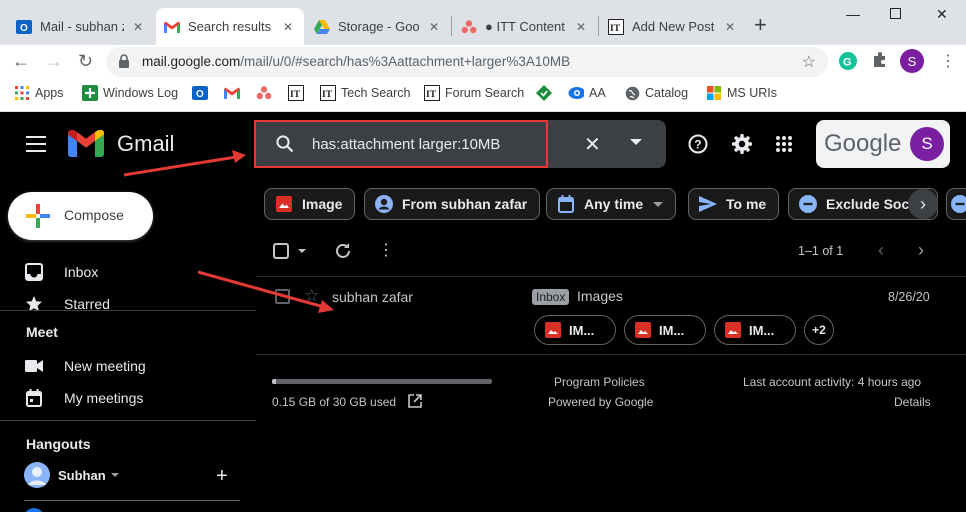  What do you see at coordinates (83, 398) in the screenshot?
I see `sidebar-item-my-meetings: My meetings` at bounding box center [83, 398].